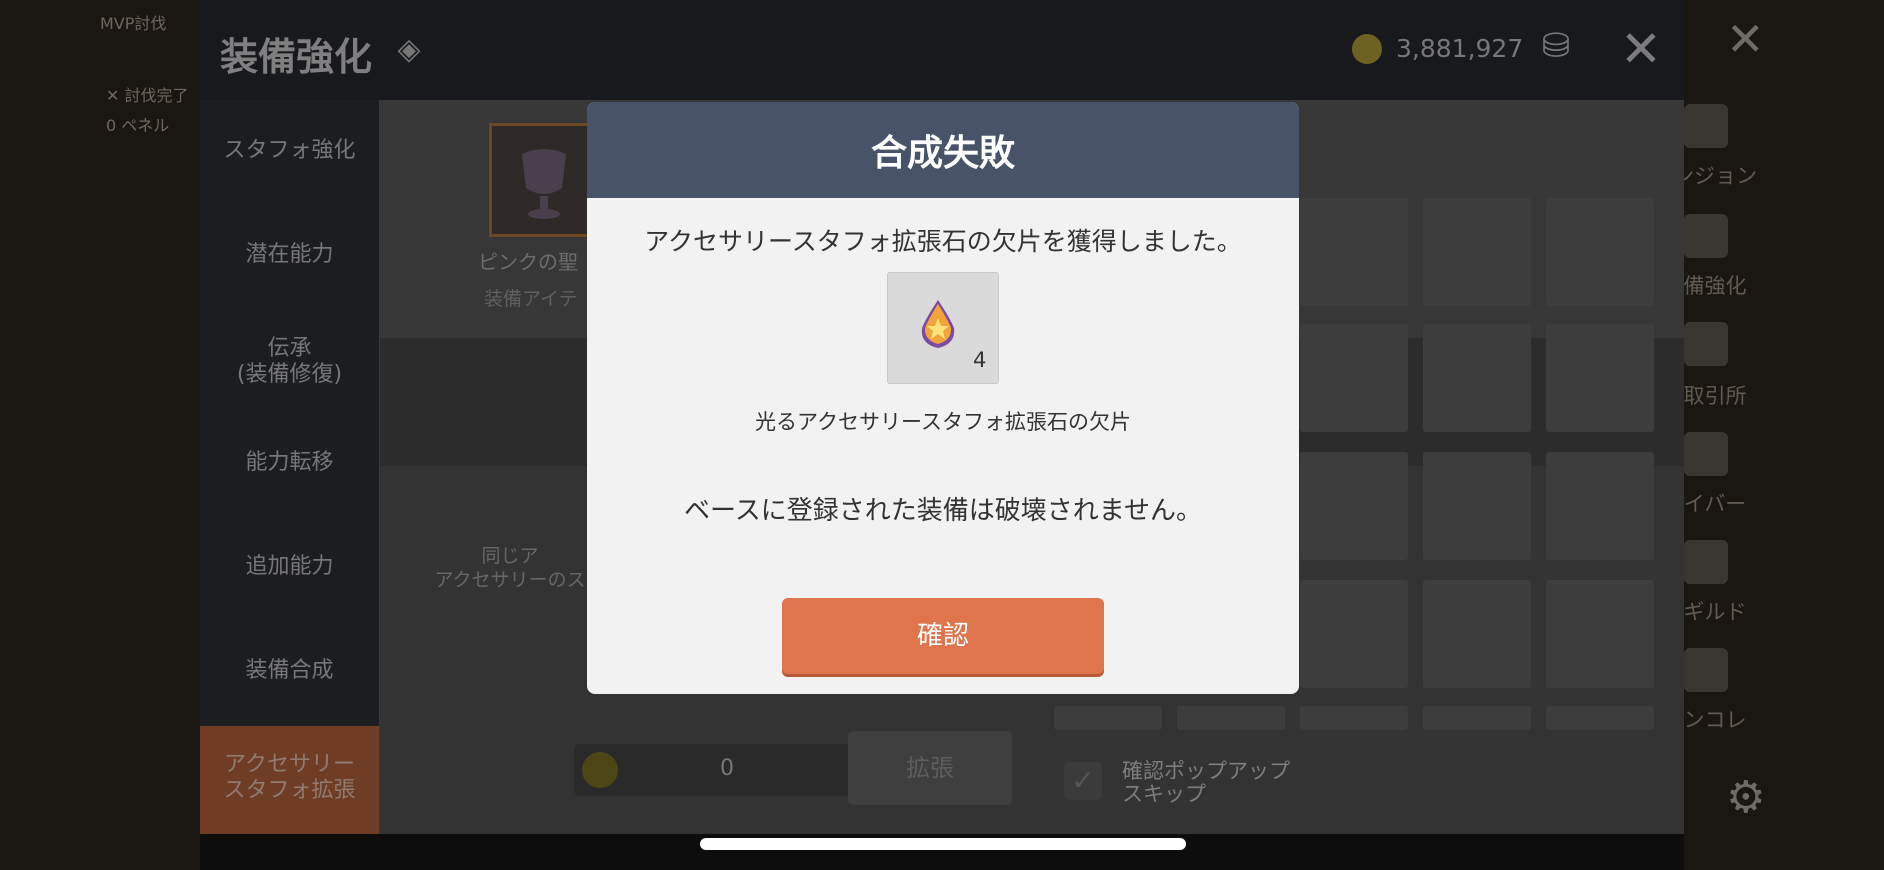 The height and width of the screenshot is (870, 1884). What do you see at coordinates (296, 57) in the screenshot?
I see `page-title: 装備強化` at bounding box center [296, 57].